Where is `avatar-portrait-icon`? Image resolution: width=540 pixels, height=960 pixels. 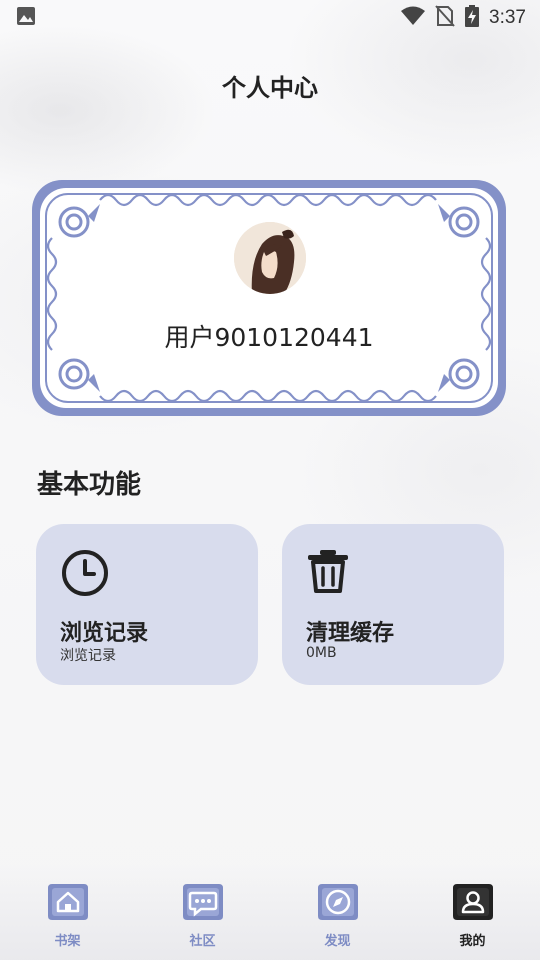
avatar-portrait-icon is located at coordinates (270, 258).